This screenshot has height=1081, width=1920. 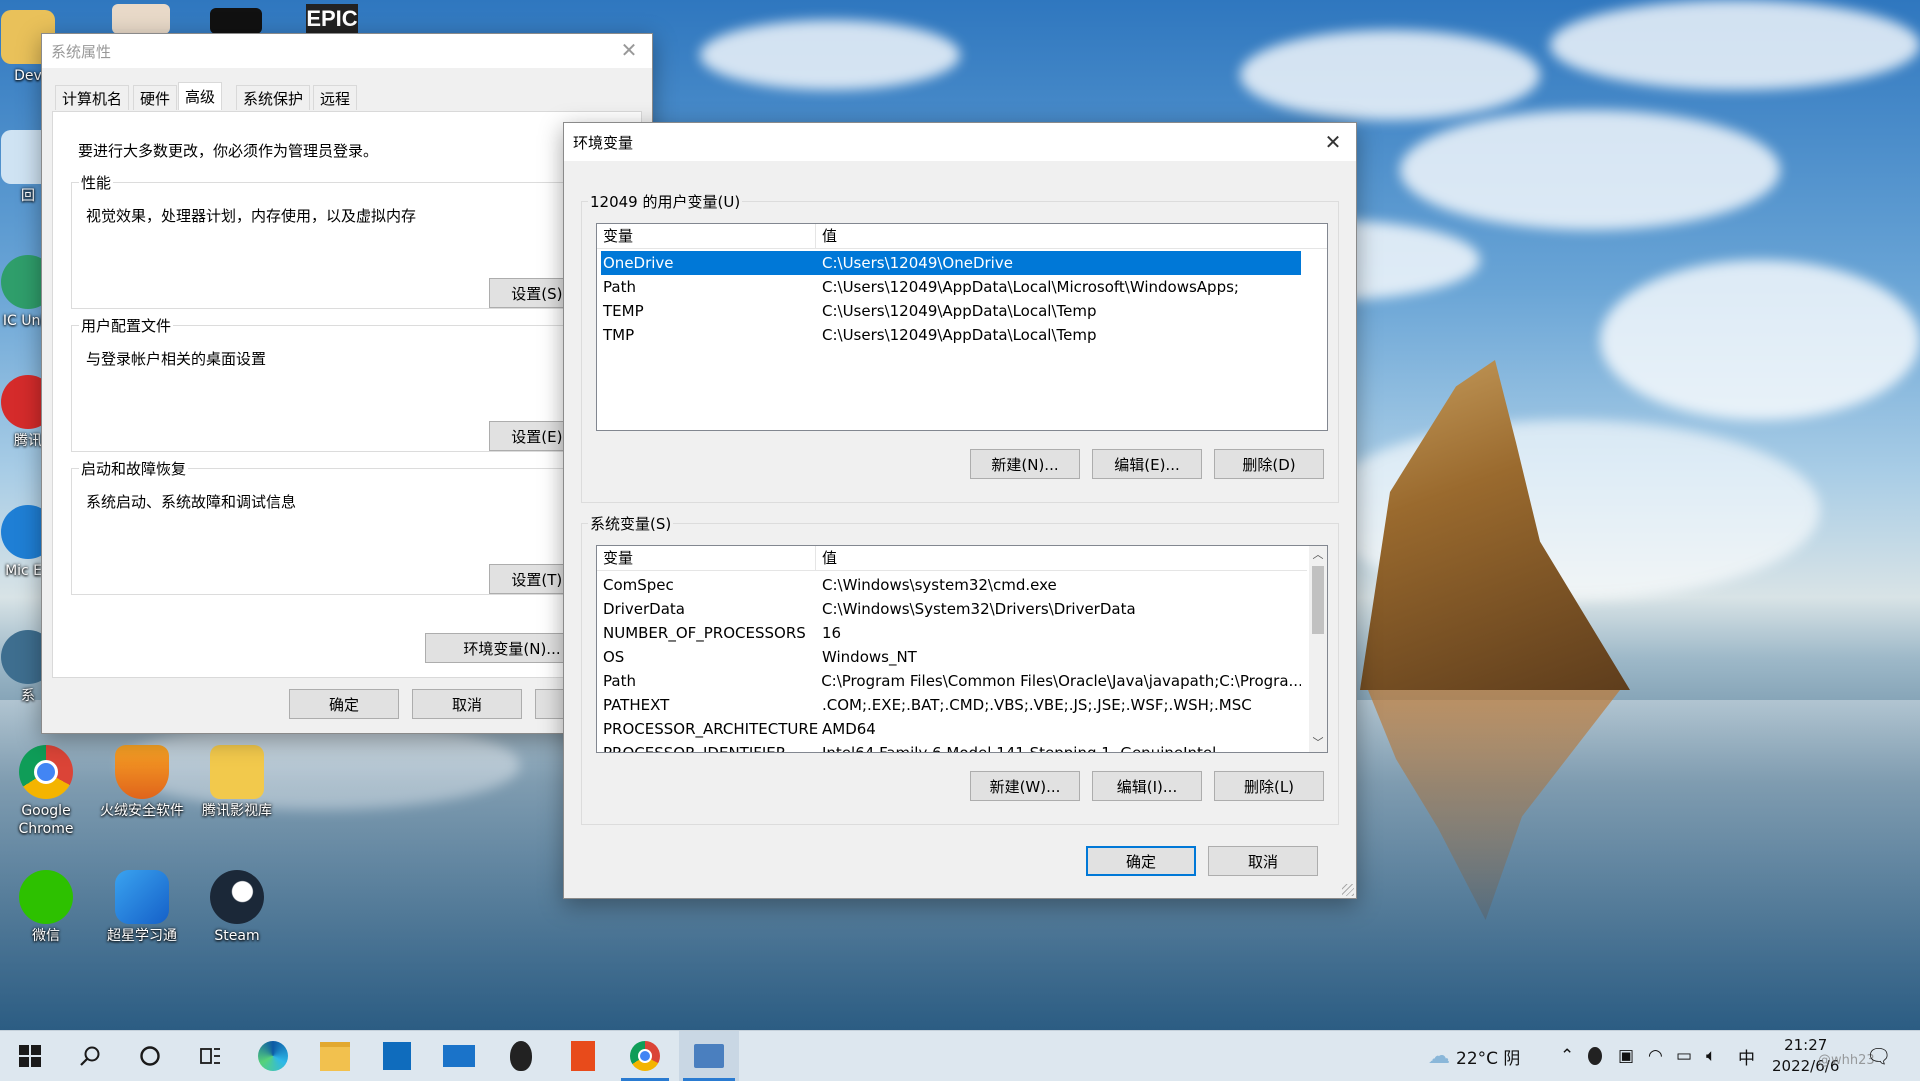 I want to click on folder-icon, so click(x=335, y=1056).